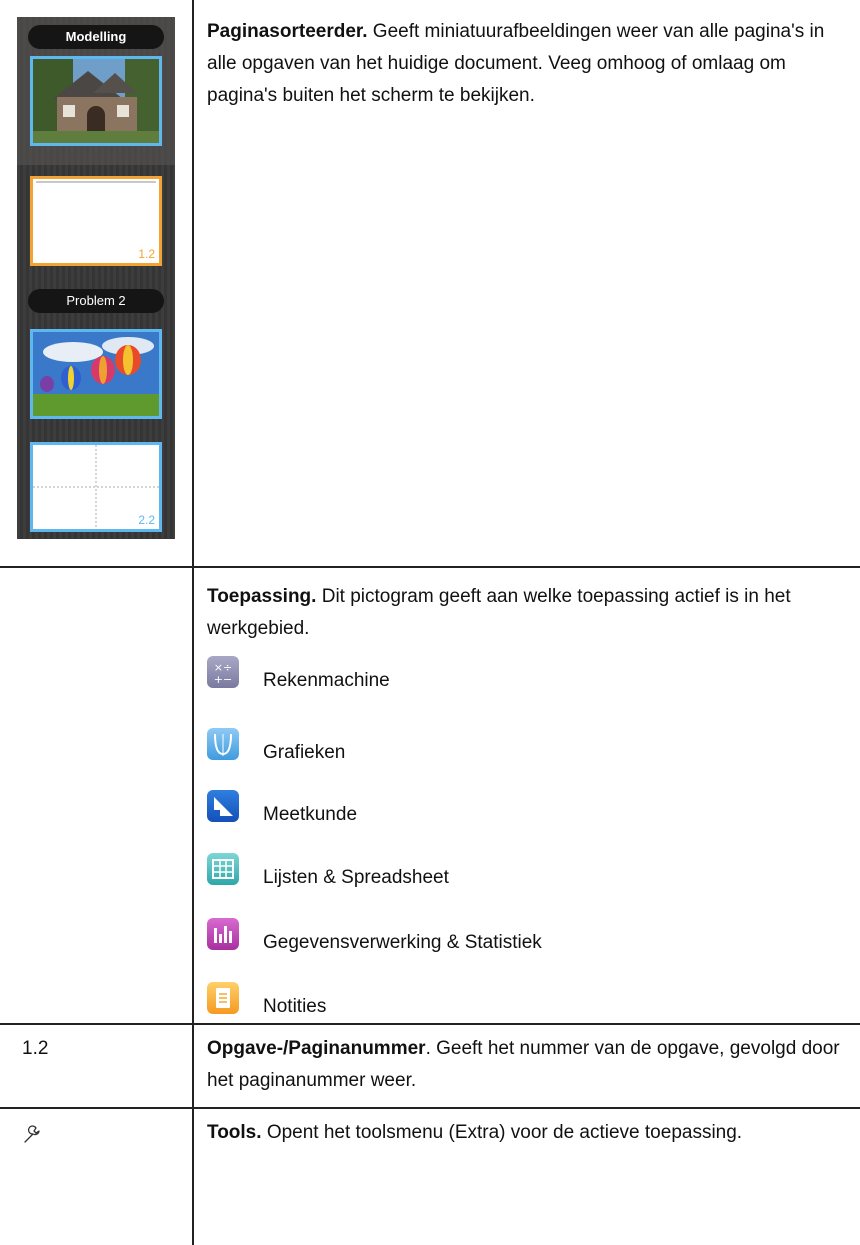 This screenshot has height=1245, width=860. What do you see at coordinates (223, 934) in the screenshot?
I see `data-statistics-icon` at bounding box center [223, 934].